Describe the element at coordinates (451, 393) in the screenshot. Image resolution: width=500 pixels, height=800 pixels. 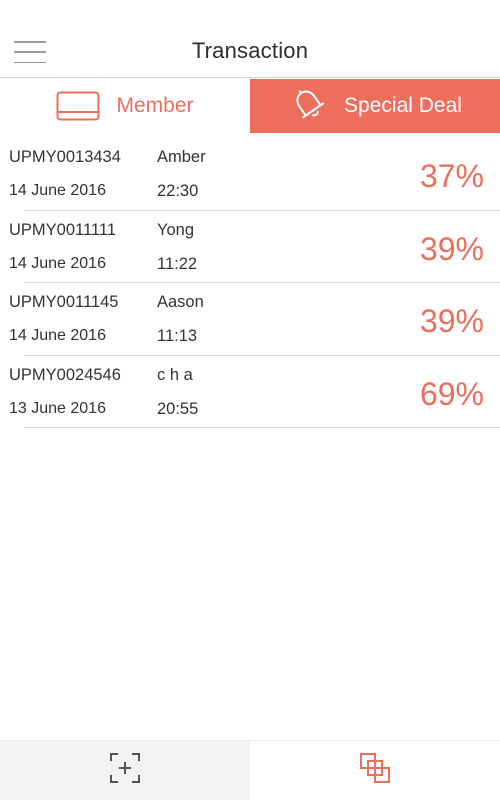
I see `discount-percent: 69%` at that location.